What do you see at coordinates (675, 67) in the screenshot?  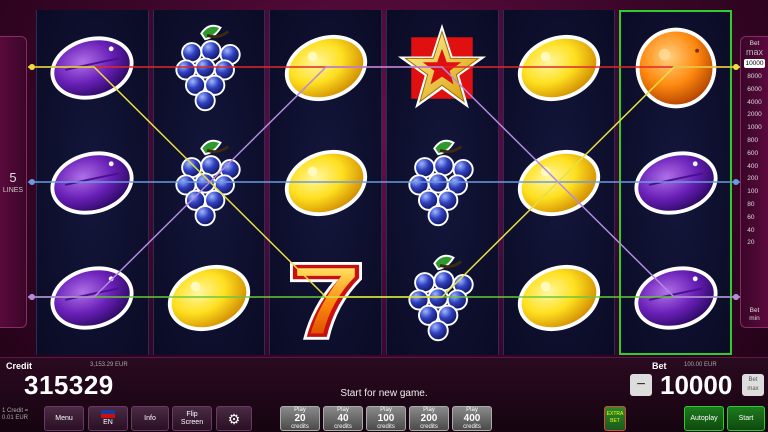 I see `orange-symbol` at bounding box center [675, 67].